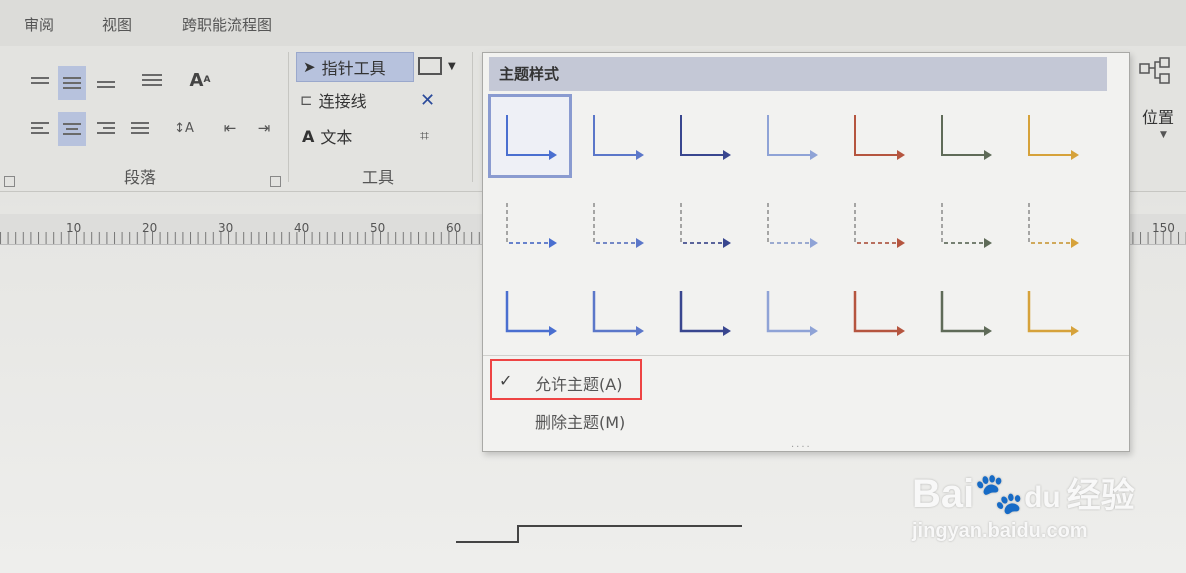 This screenshot has width=1186, height=573. Describe the element at coordinates (378, 177) in the screenshot. I see `group-label-tools: 工具` at that location.